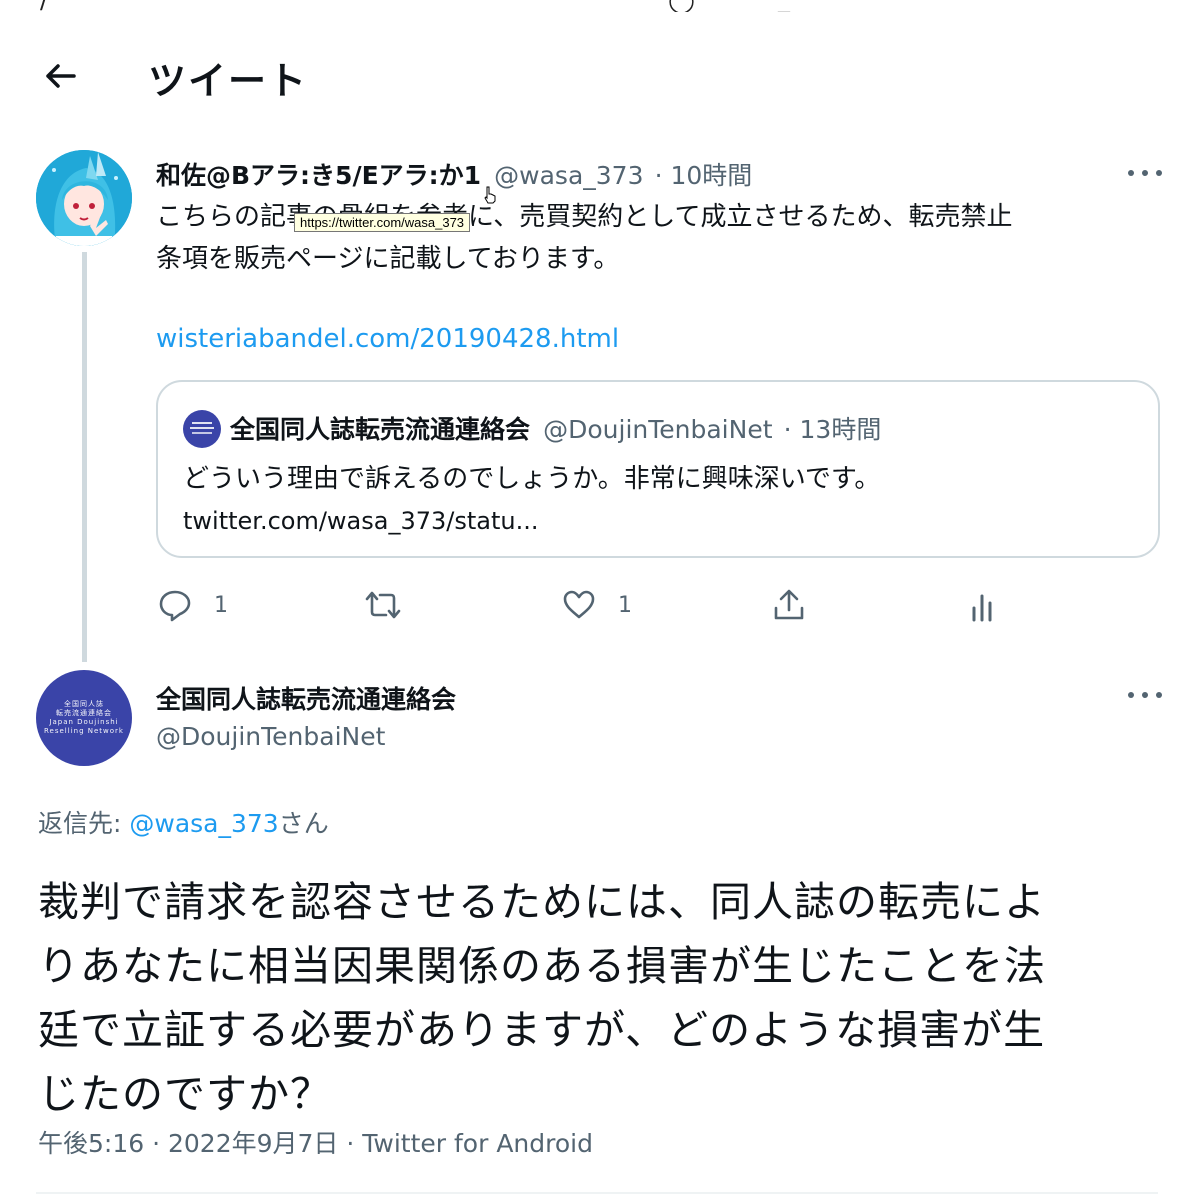 This screenshot has width=1194, height=1200. Describe the element at coordinates (597, 6) in the screenshot. I see `clipped-top-edge: / ◯ _` at that location.